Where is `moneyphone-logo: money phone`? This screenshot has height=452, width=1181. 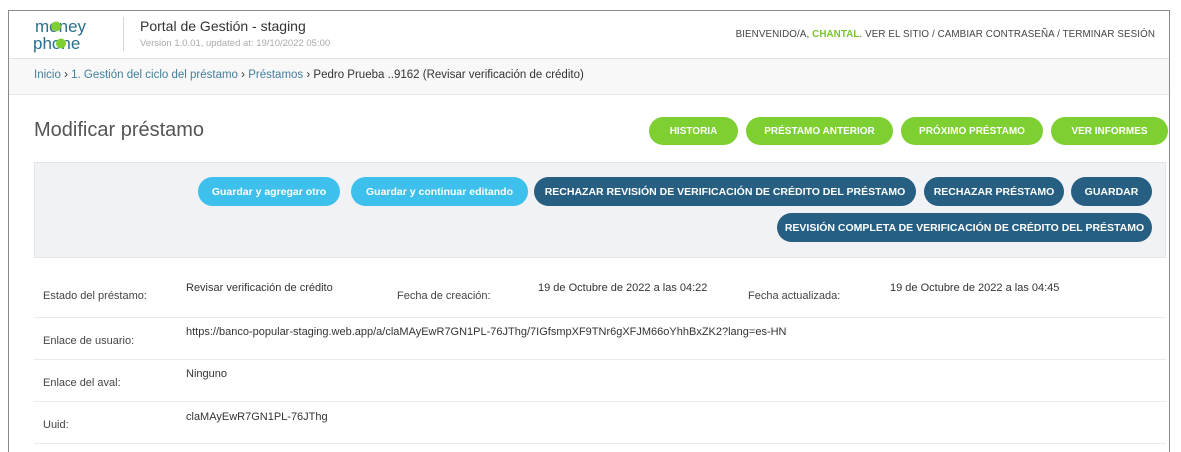 moneyphone-logo: money phone is located at coordinates (73, 35).